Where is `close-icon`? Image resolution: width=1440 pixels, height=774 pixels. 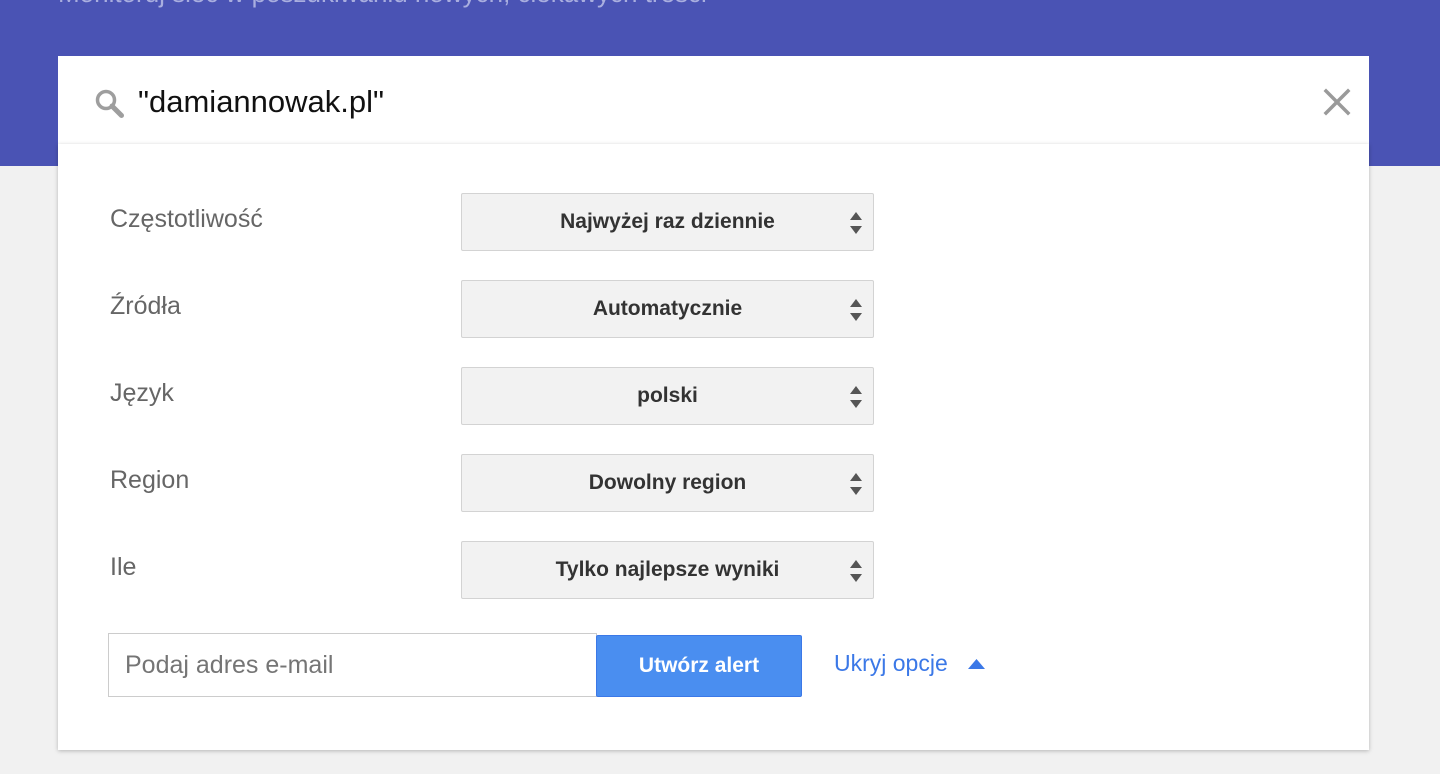 close-icon is located at coordinates (1337, 102).